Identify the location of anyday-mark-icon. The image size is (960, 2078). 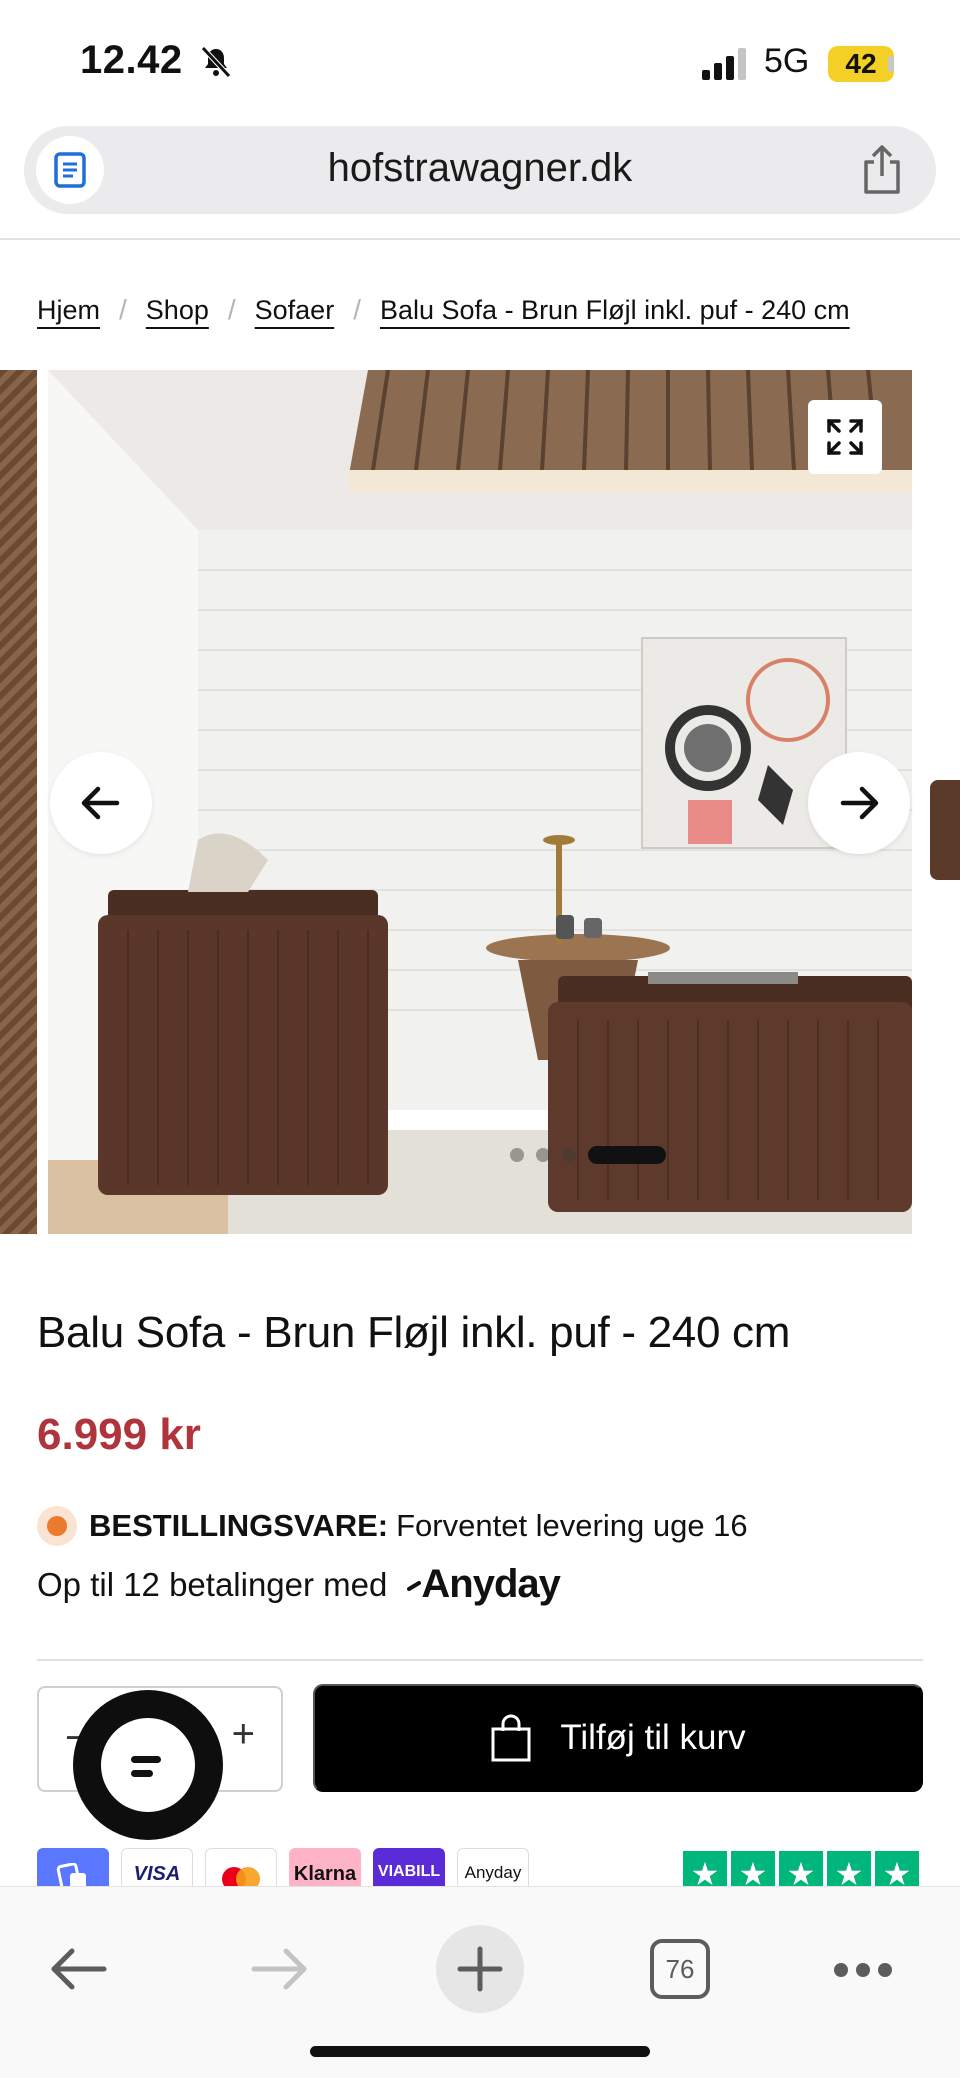
(414, 1586).